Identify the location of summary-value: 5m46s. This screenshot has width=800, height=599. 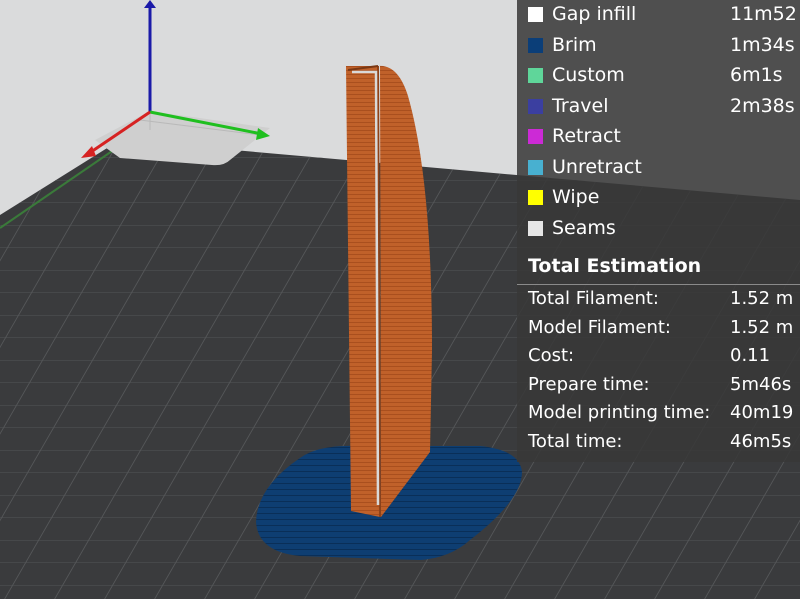
(761, 384).